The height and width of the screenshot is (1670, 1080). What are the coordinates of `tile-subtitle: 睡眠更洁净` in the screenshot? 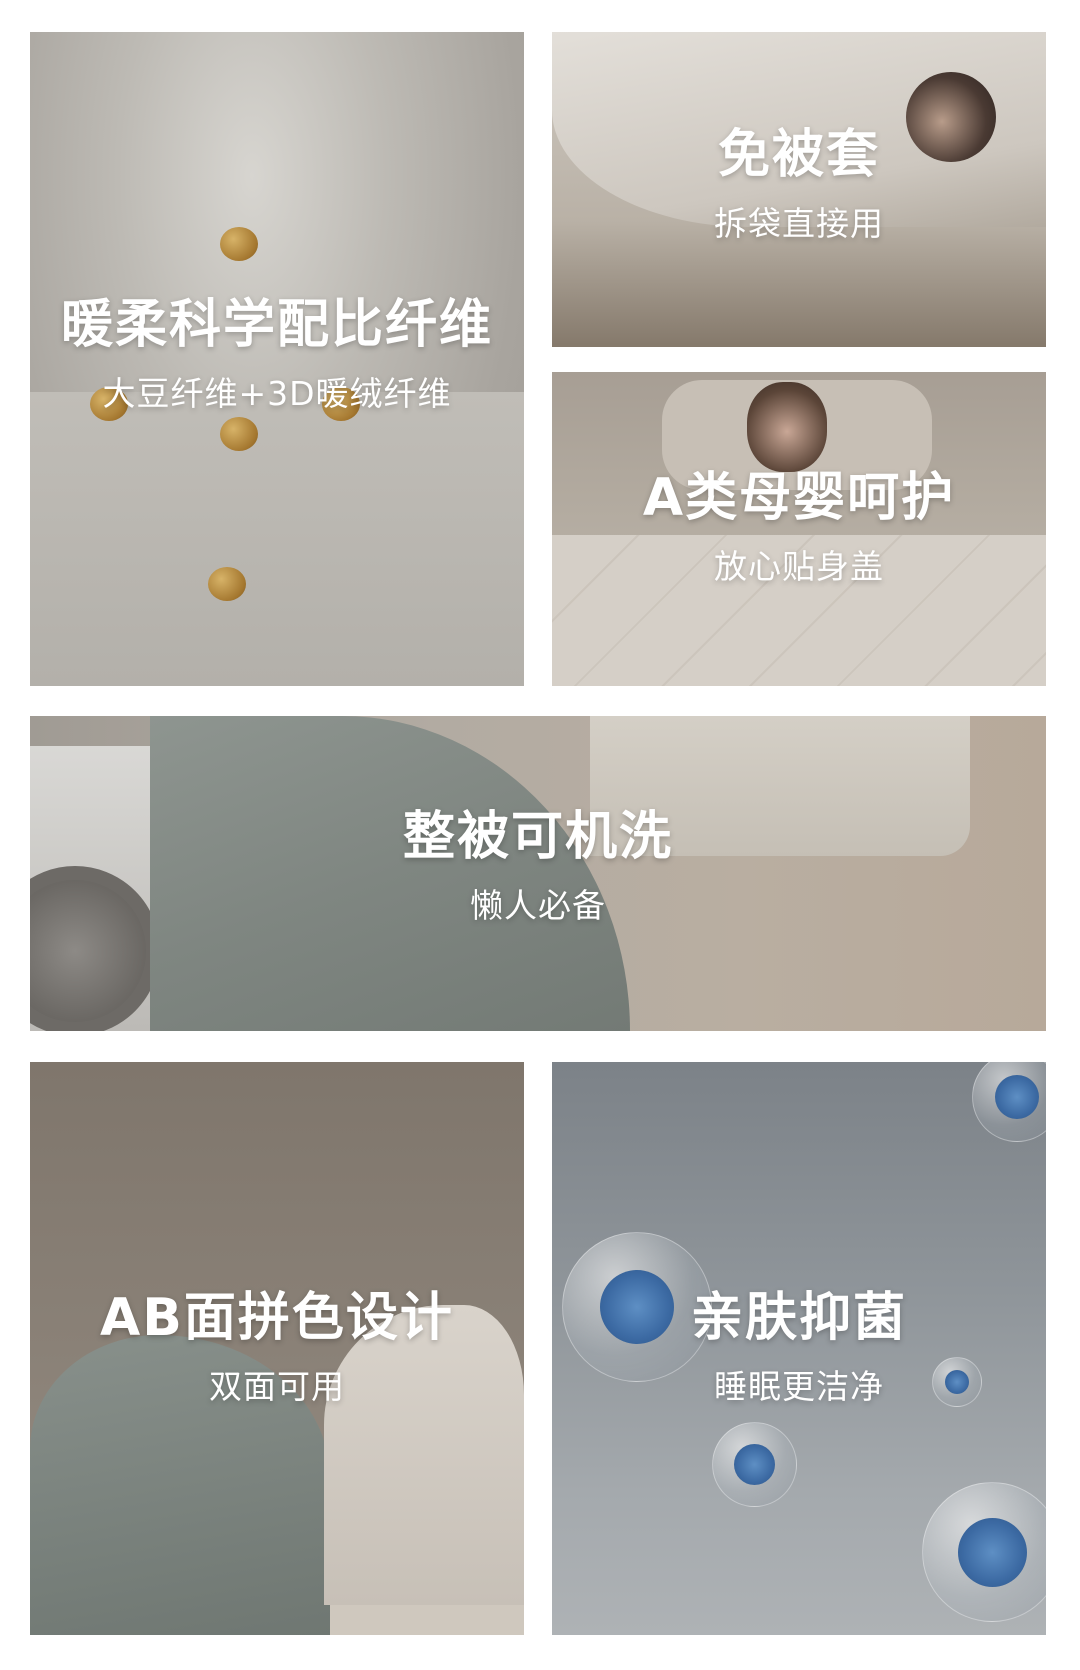 It's located at (799, 1387).